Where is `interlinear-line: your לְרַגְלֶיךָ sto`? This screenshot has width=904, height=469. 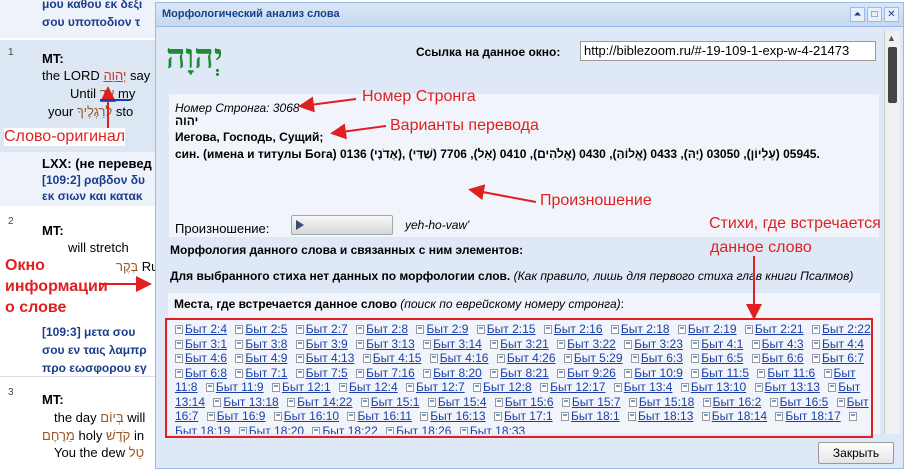
interlinear-line: your לְרַגְלֶיךָ sto is located at coordinates (90, 111).